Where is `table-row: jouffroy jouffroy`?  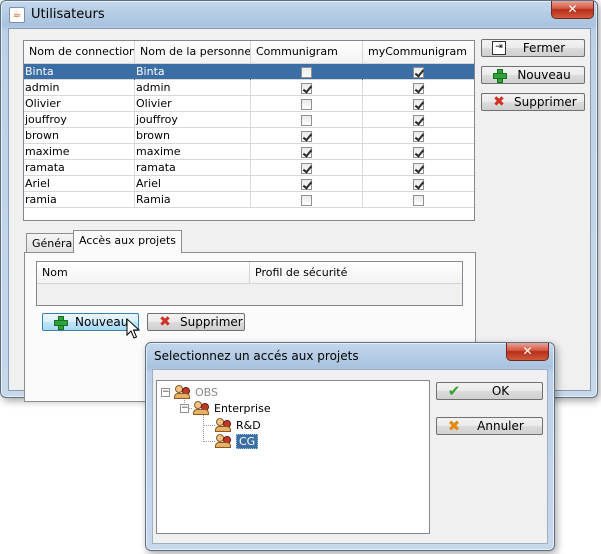 table-row: jouffroy jouffroy is located at coordinates (249, 120).